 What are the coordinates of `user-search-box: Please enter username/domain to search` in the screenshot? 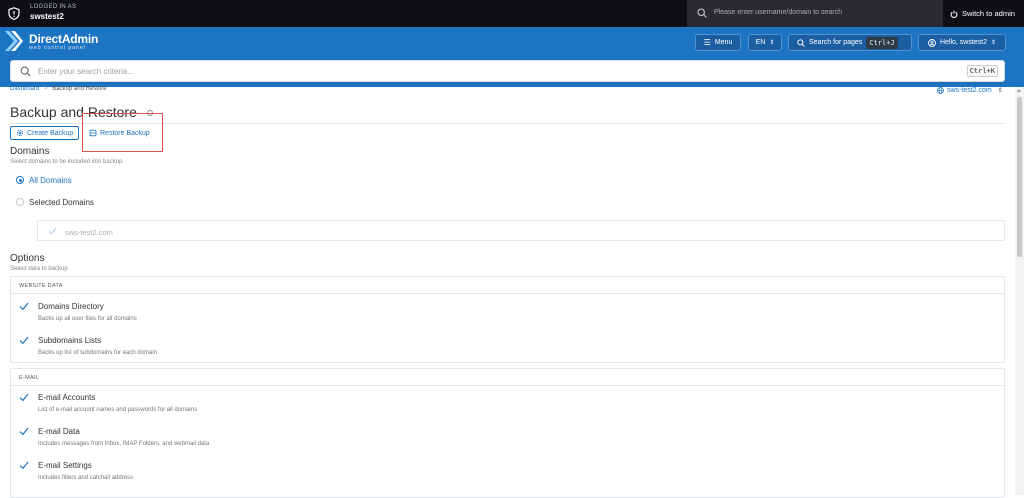 It's located at (815, 13).